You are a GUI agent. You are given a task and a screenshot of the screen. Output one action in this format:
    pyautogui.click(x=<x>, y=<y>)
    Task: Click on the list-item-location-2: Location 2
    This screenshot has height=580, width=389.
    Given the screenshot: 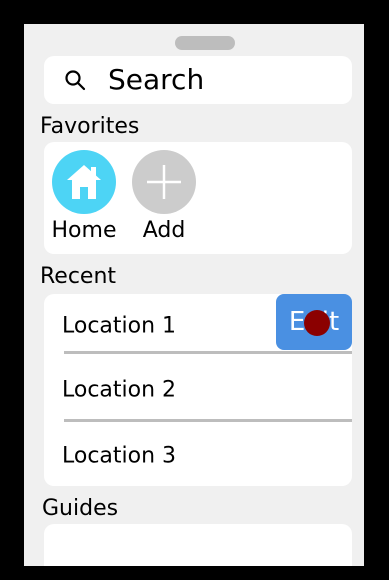 What is the action you would take?
    pyautogui.click(x=198, y=390)
    